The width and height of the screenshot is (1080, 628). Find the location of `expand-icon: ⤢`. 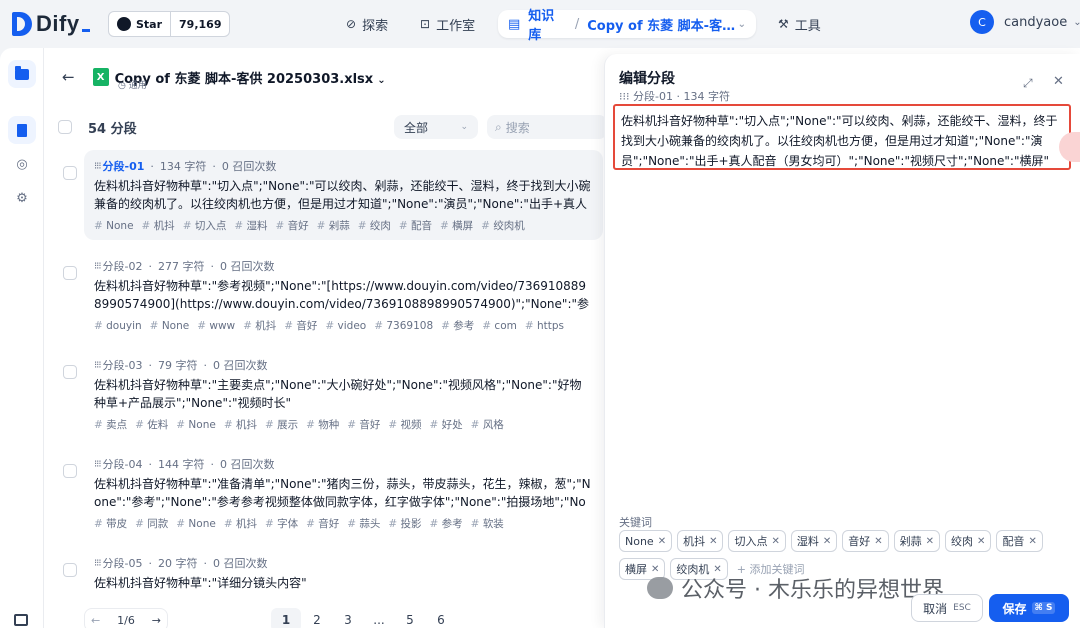

expand-icon: ⤢ is located at coordinates (1028, 83).